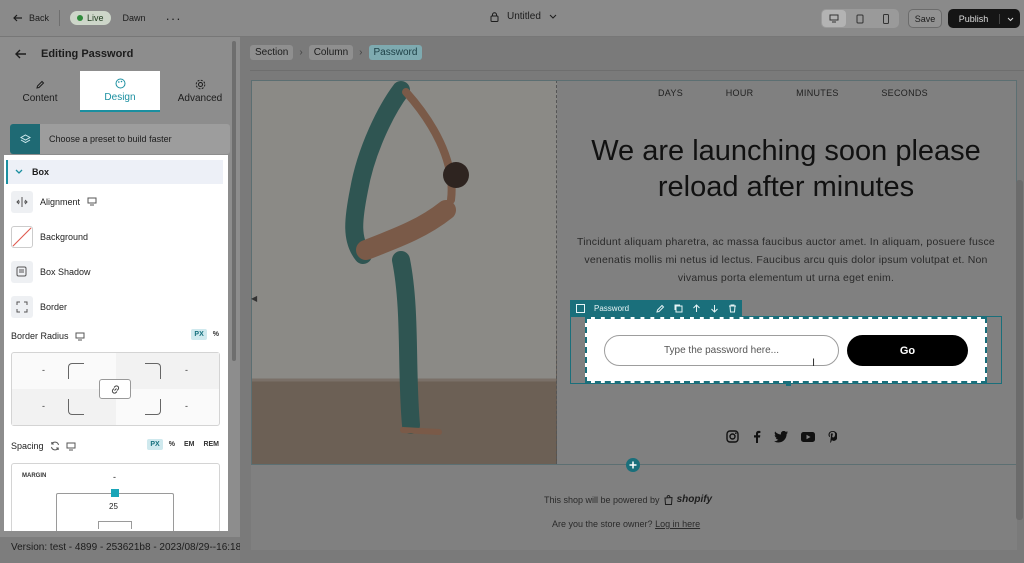 This screenshot has height=563, width=1024. I want to click on border-label: Border, so click(54, 306).